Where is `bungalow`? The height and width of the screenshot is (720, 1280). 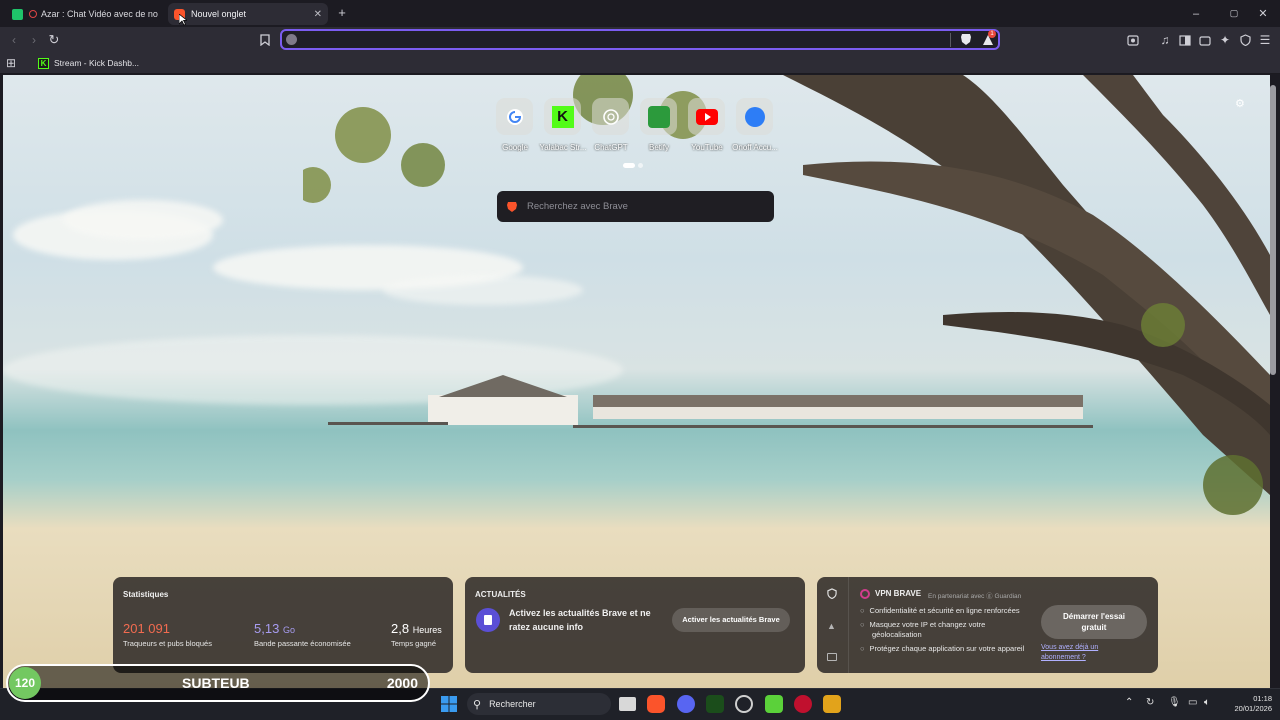
bungalow is located at coordinates (503, 410).